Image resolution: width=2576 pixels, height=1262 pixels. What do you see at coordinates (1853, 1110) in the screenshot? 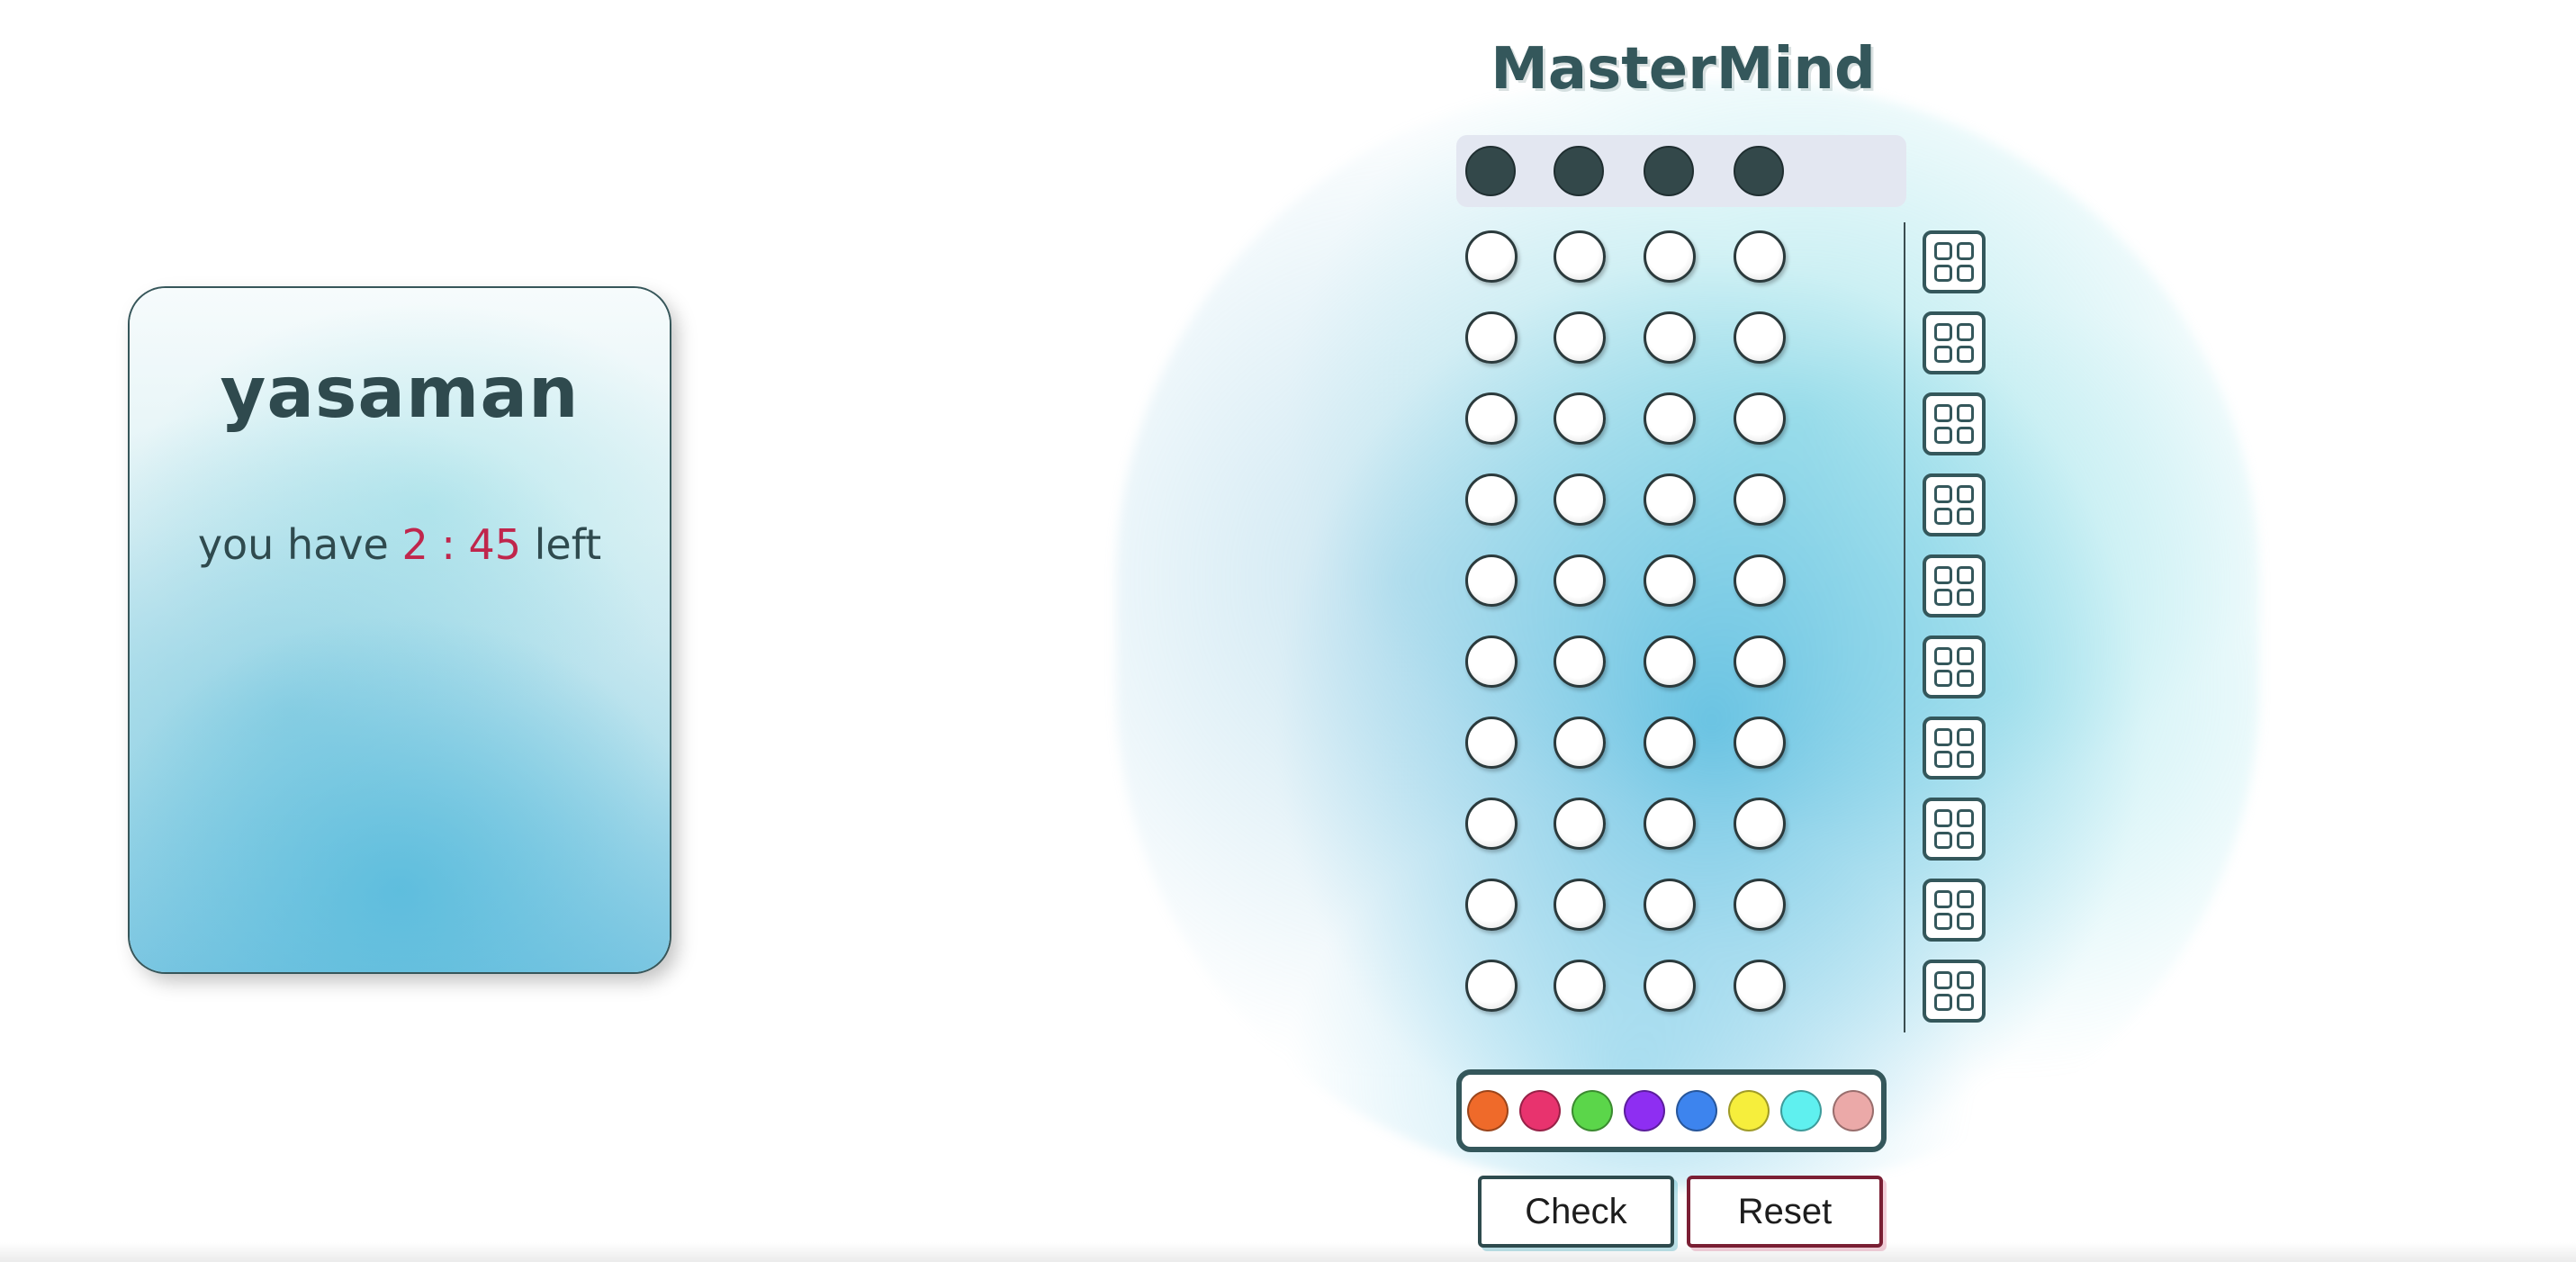
I see `palette-color-salmon` at bounding box center [1853, 1110].